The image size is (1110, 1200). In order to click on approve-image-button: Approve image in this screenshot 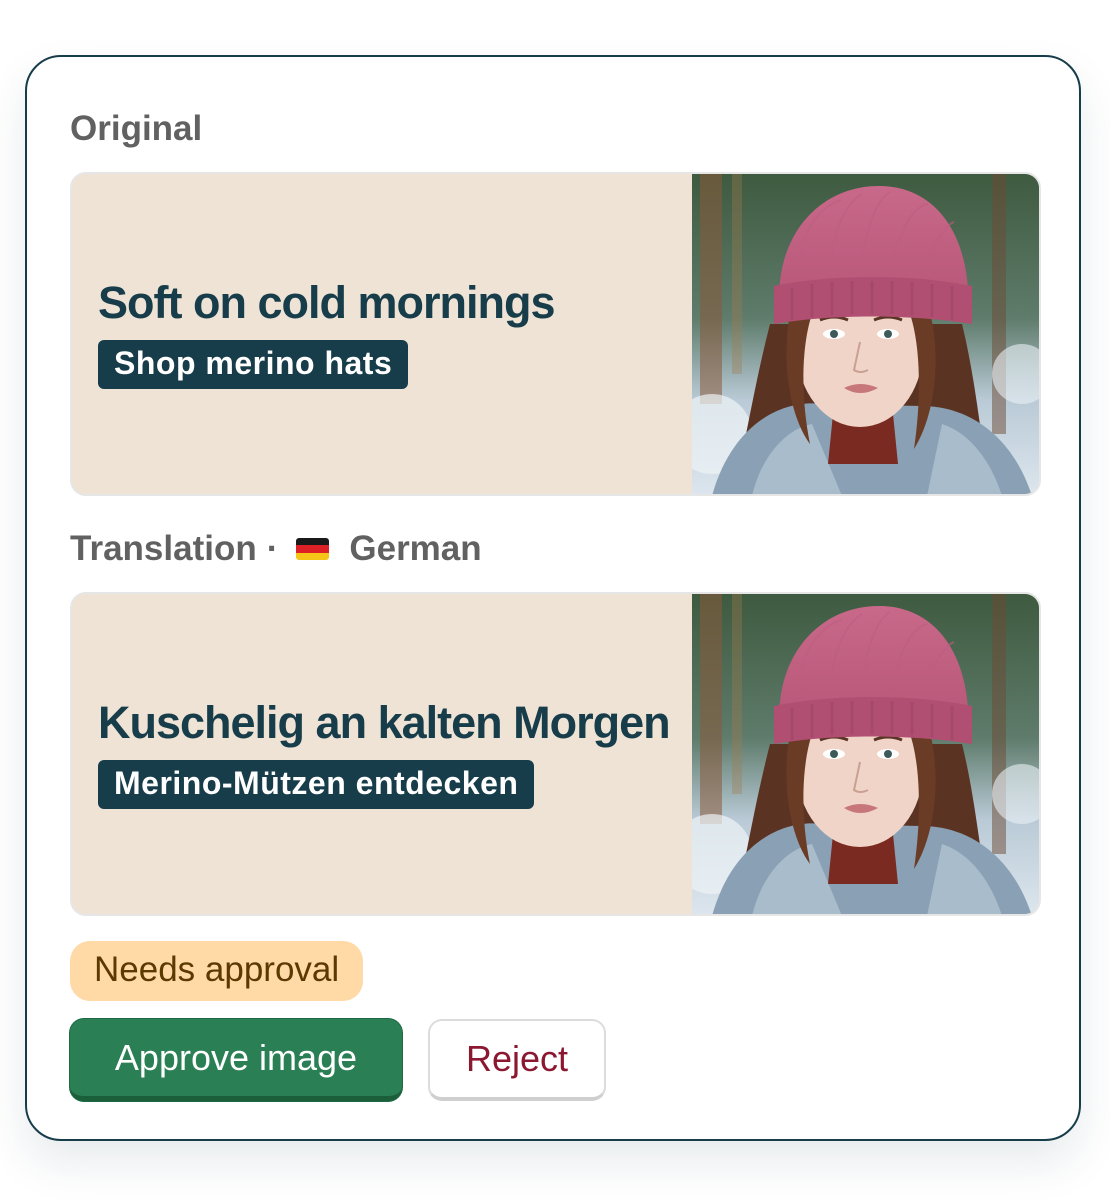, I will do `click(236, 1060)`.